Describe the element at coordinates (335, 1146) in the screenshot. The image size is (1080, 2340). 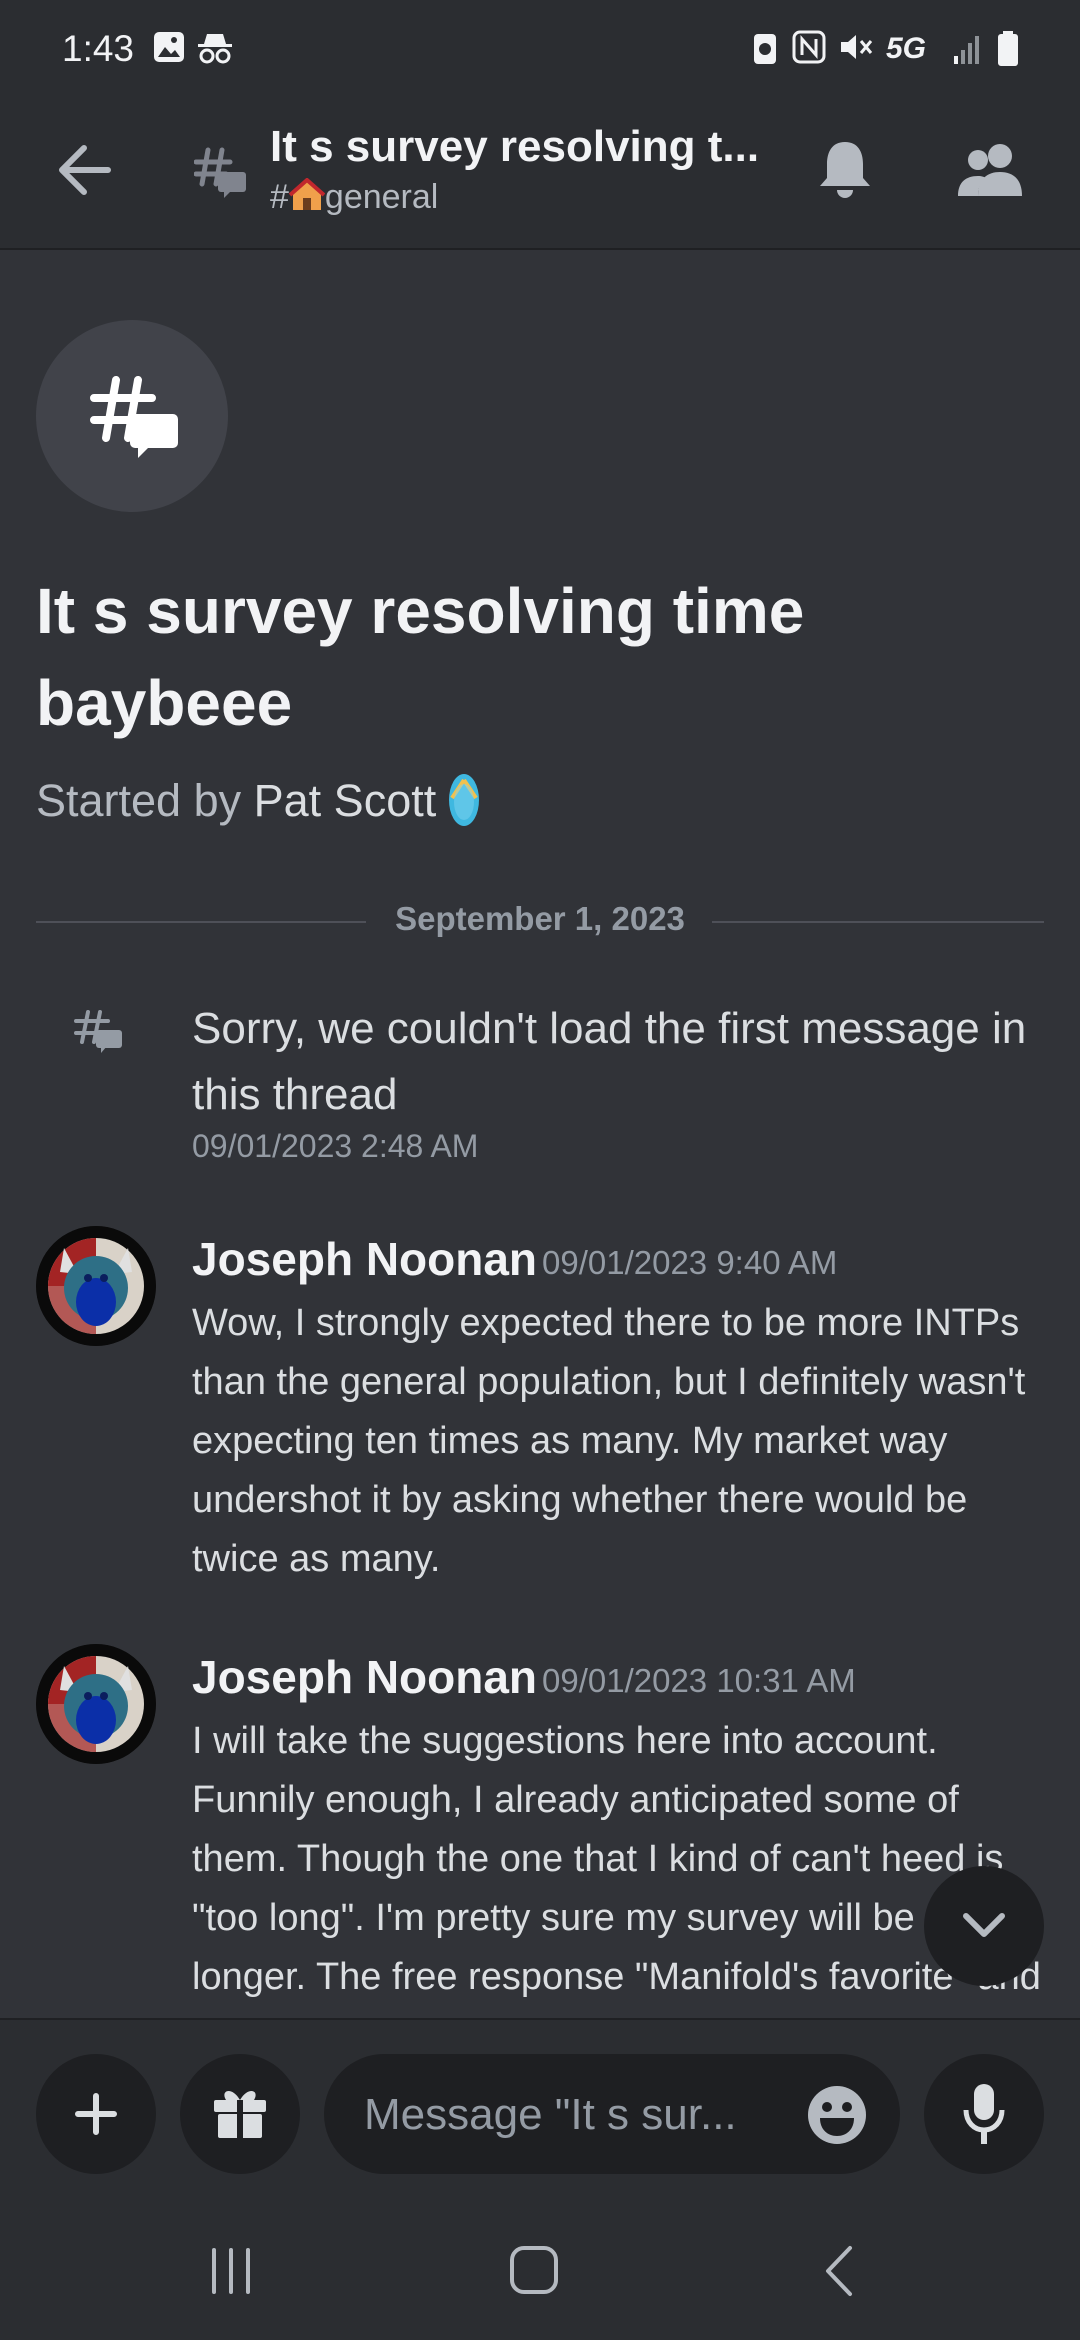
I see `system-message-timestamp: 09/01/2023 2:48 AM` at that location.